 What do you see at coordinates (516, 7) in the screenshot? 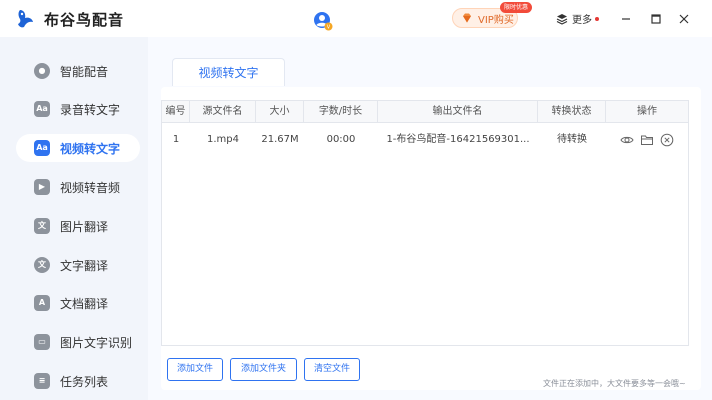
I see `vip-promo-badge: 限时优惠` at bounding box center [516, 7].